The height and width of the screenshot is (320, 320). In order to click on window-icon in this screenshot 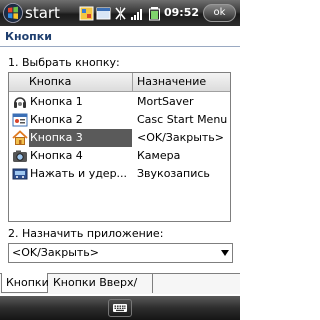, I will do `click(103, 13)`.